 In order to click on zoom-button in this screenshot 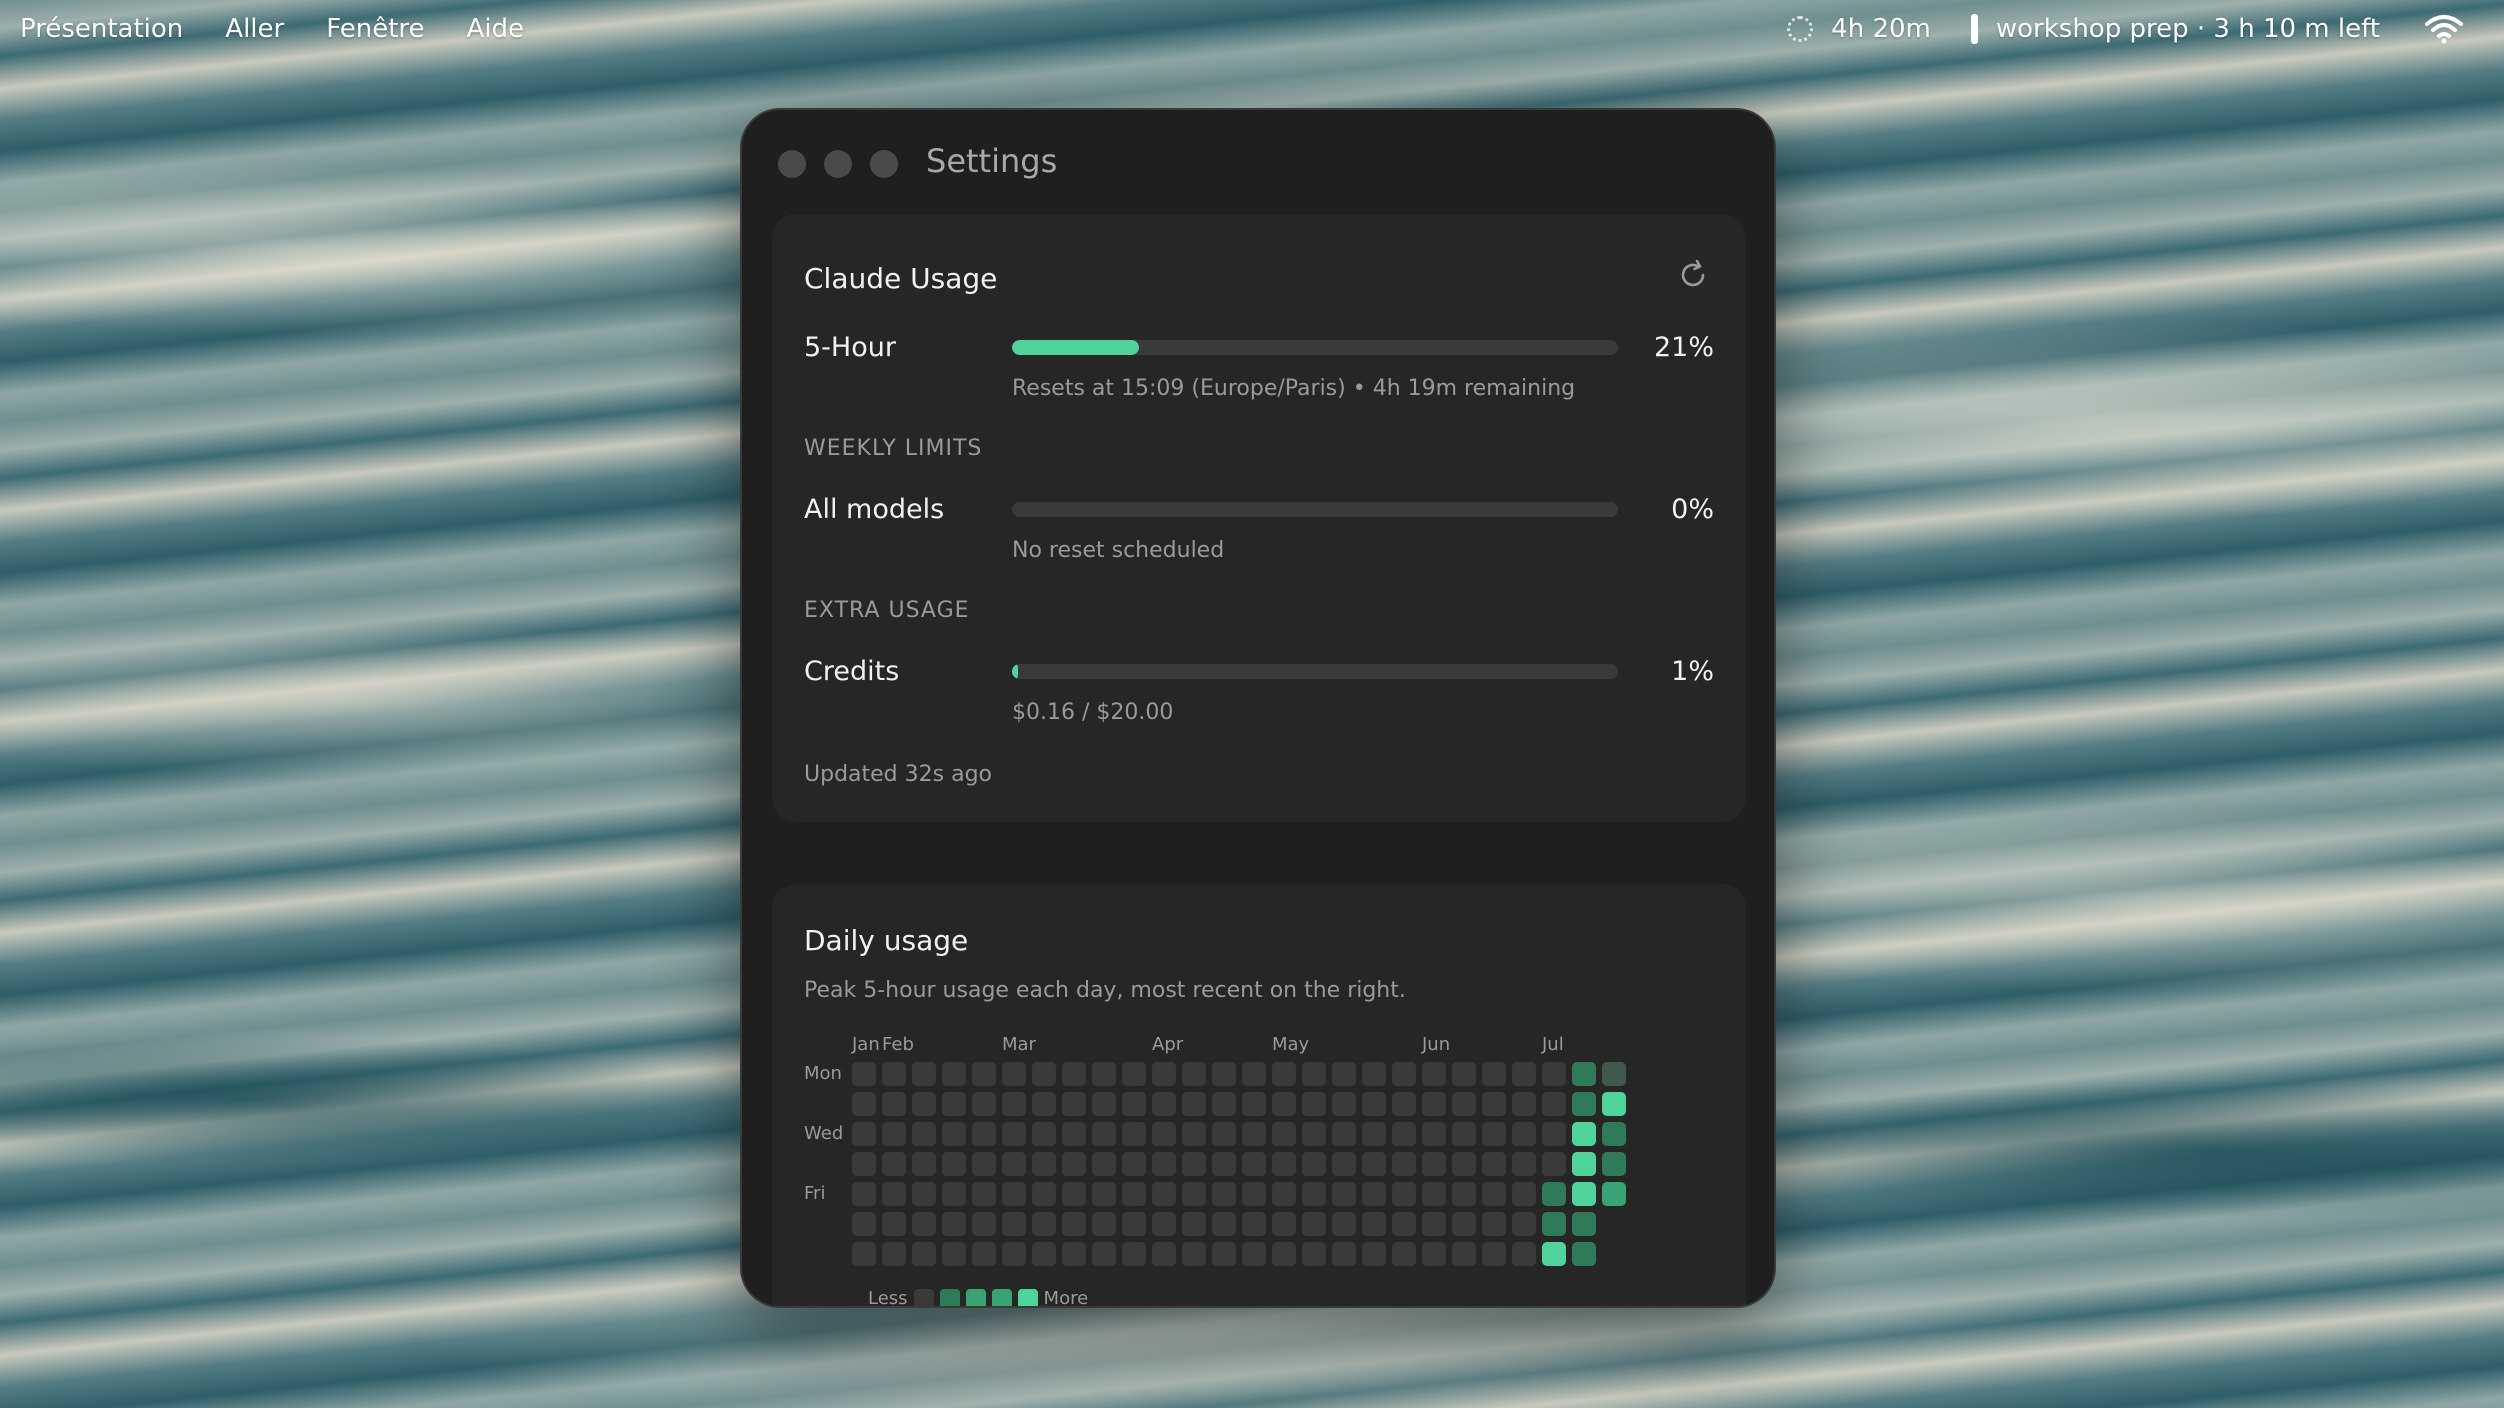, I will do `click(884, 164)`.